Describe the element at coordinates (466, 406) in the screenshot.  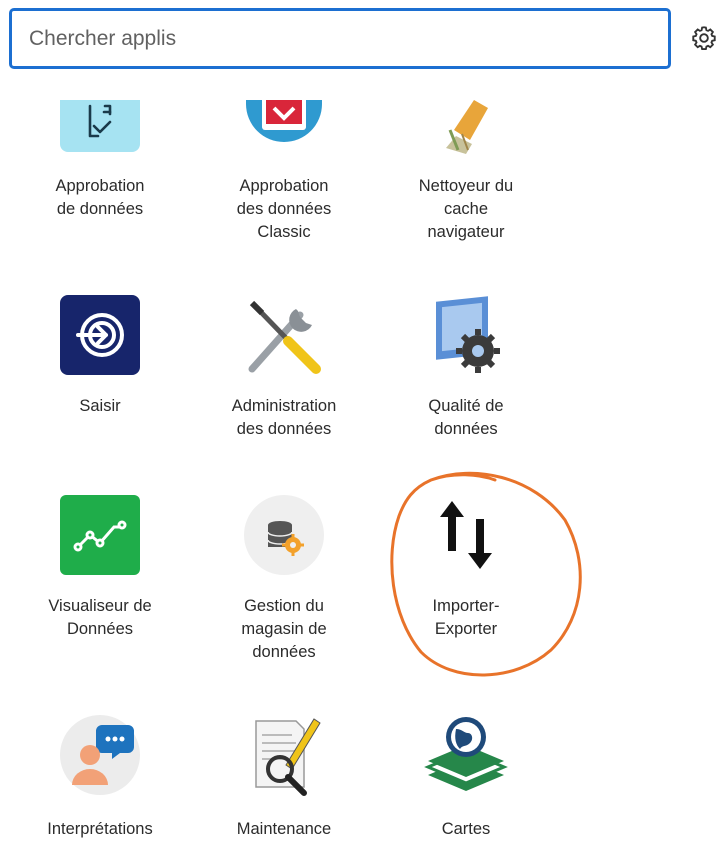
I see `app-label-line: Qualité de` at that location.